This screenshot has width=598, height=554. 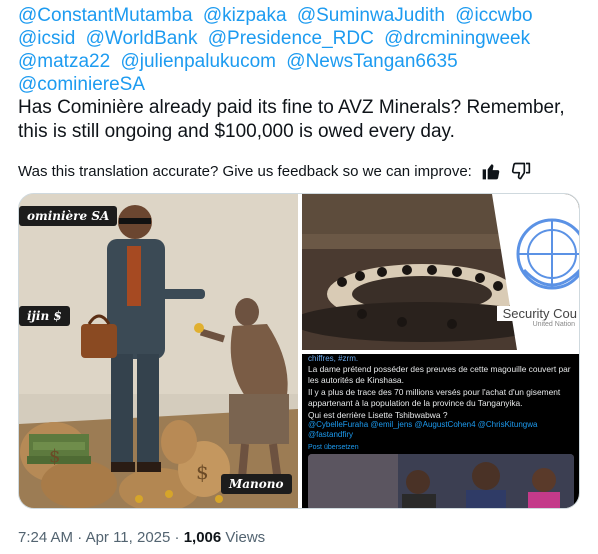 I want to click on mention-link: @NewsTangan6635, so click(x=371, y=61).